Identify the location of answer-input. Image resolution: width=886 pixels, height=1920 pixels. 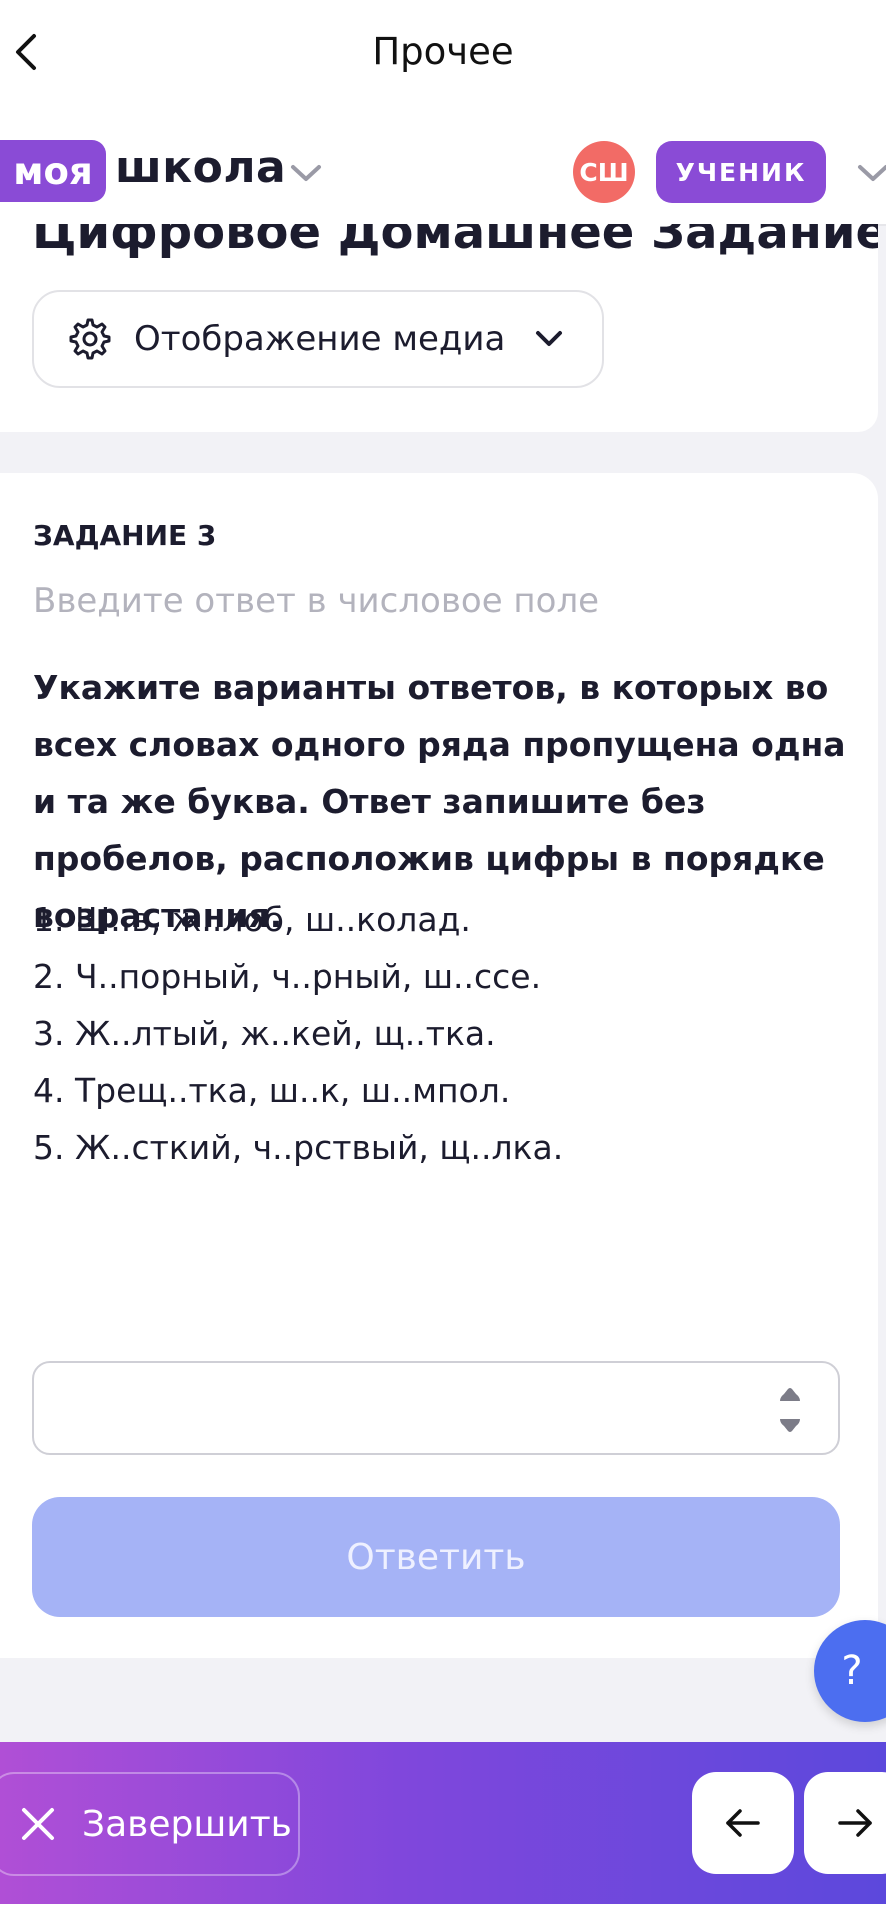
(406, 1409).